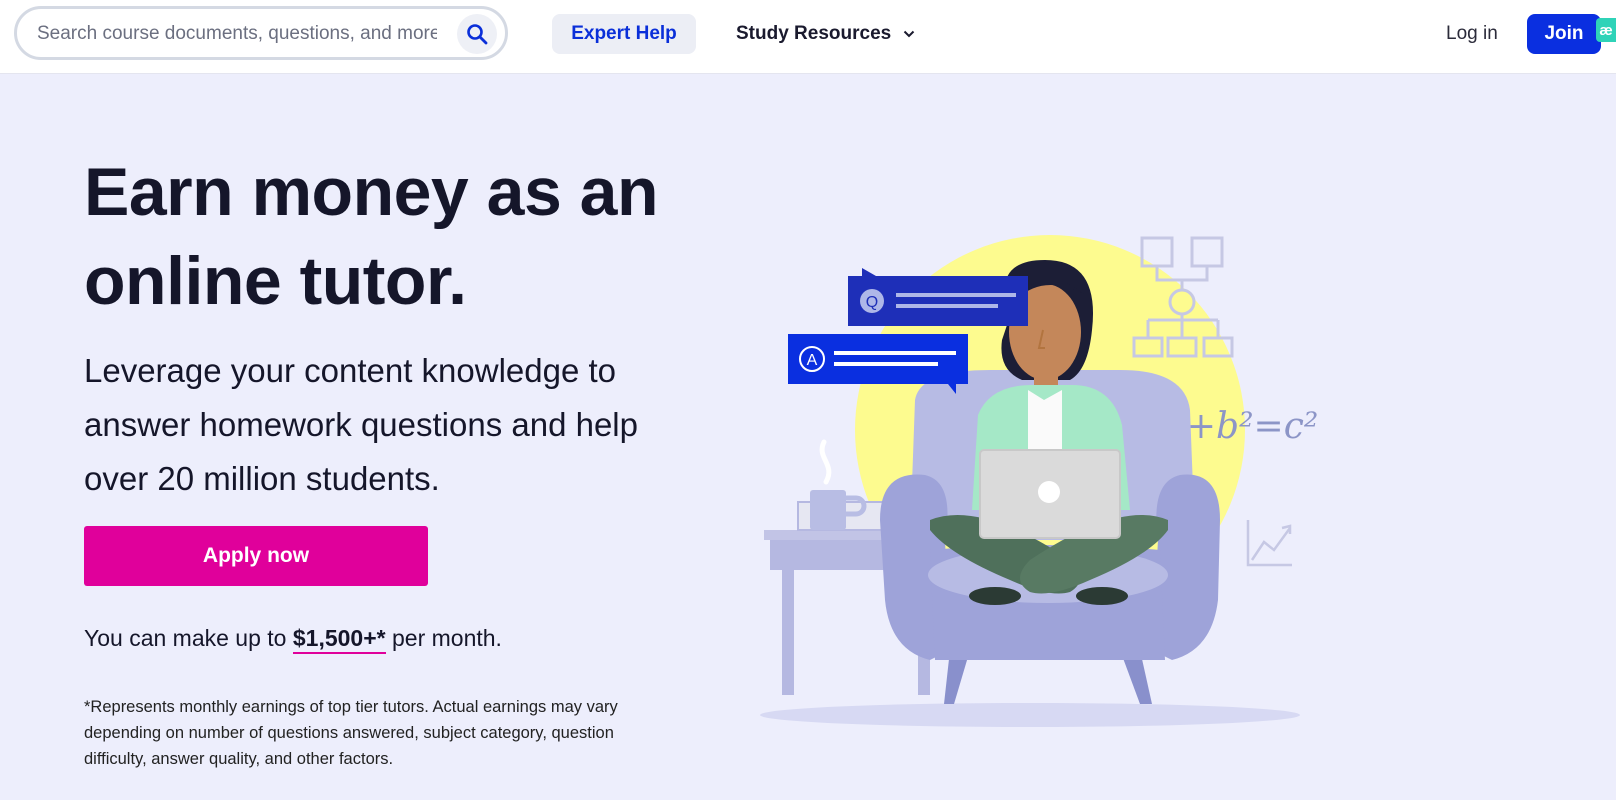 The height and width of the screenshot is (800, 1616). Describe the element at coordinates (938, 297) in the screenshot. I see `question-bubble: Q` at that location.